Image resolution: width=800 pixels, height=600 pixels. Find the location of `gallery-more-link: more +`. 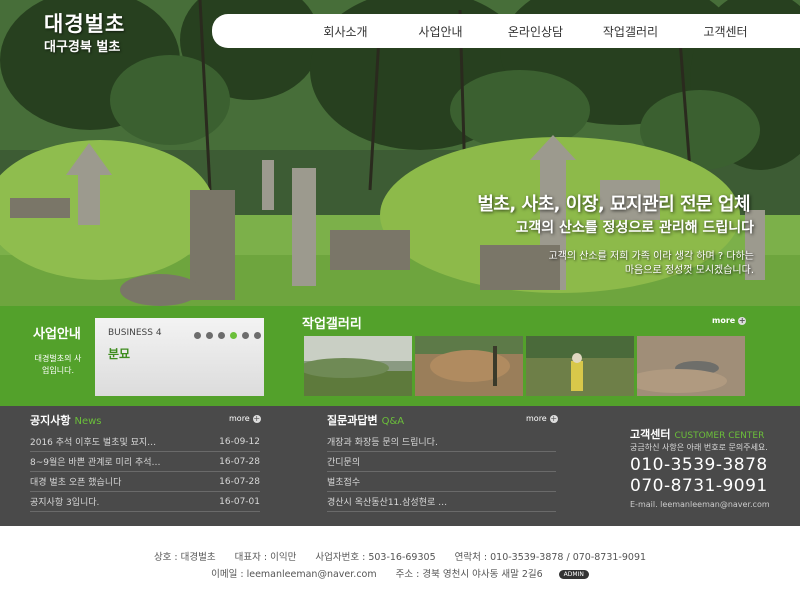

gallery-more-link: more + is located at coordinates (729, 320).